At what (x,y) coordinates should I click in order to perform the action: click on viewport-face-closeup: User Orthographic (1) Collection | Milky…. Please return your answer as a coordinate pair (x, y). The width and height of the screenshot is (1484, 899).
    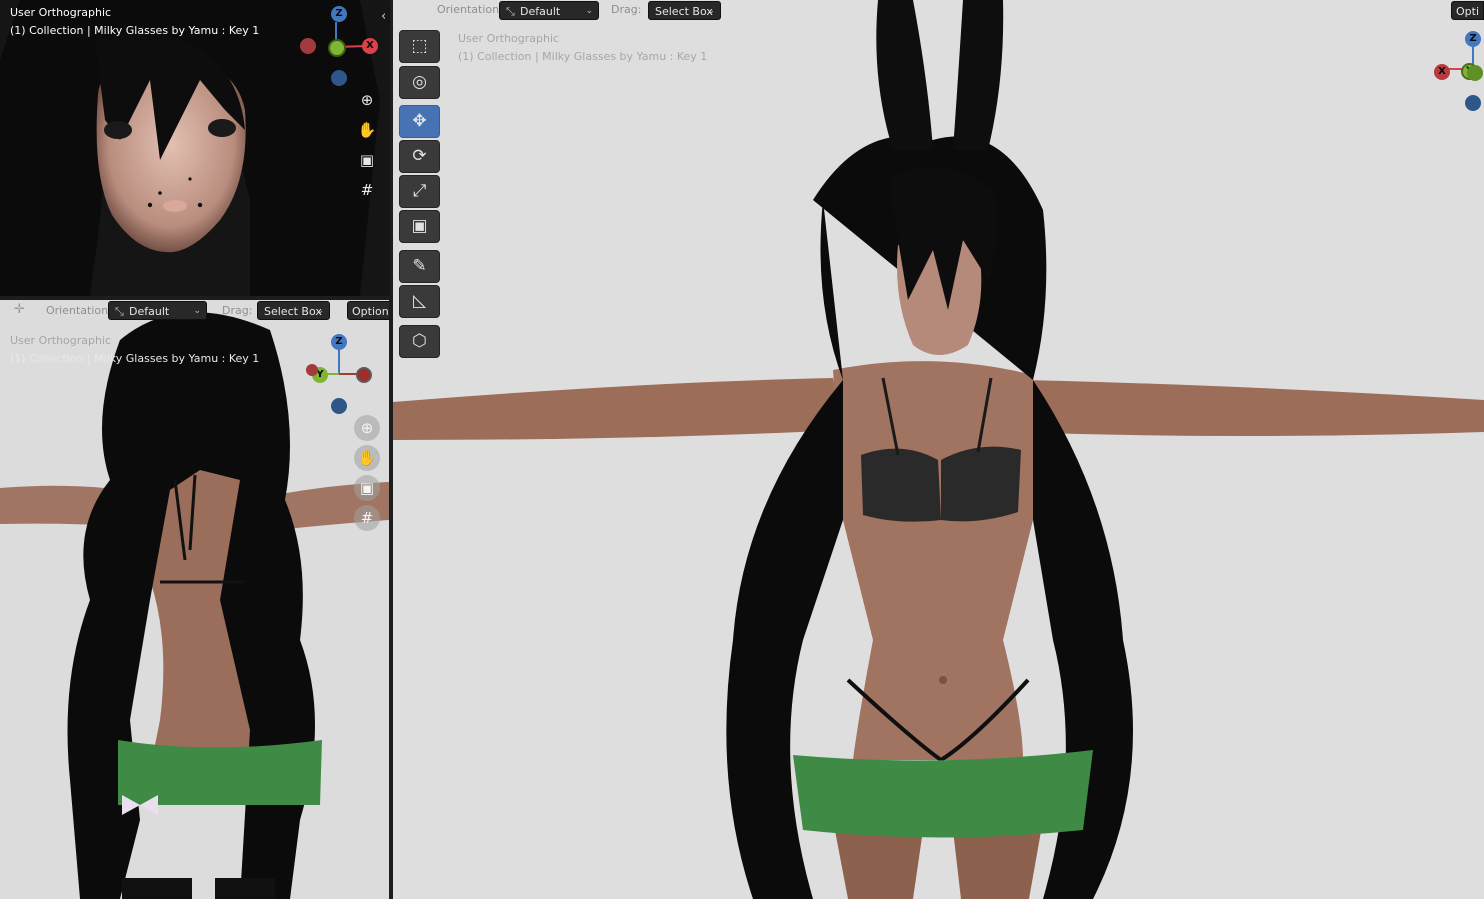
    Looking at the image, I should click on (195, 148).